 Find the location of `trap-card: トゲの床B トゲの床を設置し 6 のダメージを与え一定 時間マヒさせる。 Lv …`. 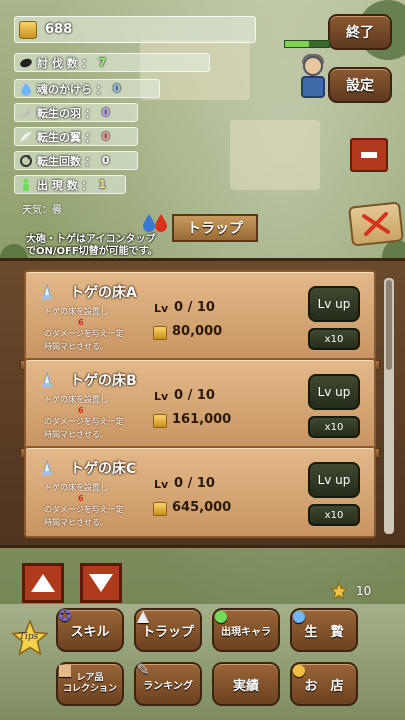

trap-card: トゲの床B トゲの床を設置し 6 のダメージを与え一定 時間マヒさせる。 Lv … is located at coordinates (200, 408).